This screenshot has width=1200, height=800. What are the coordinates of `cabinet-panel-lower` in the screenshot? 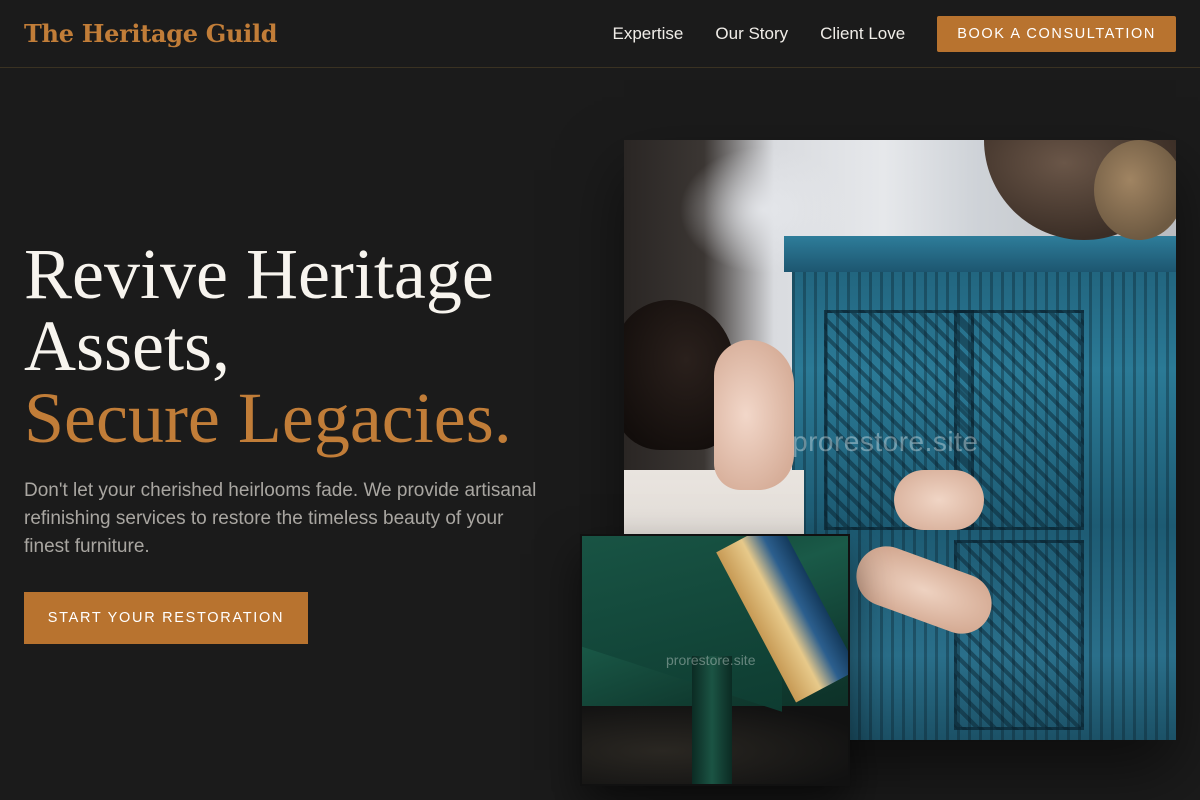 It's located at (1019, 635).